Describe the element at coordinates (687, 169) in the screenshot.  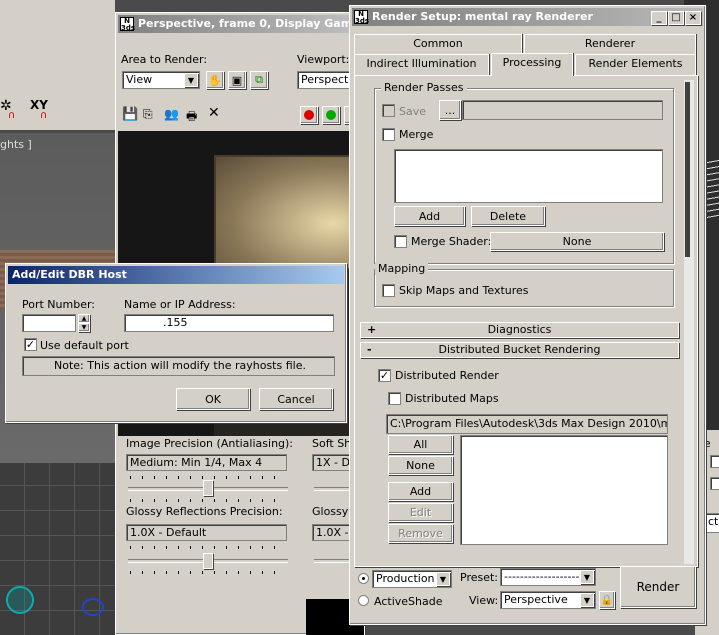
I see `scrollbar-thumb` at that location.